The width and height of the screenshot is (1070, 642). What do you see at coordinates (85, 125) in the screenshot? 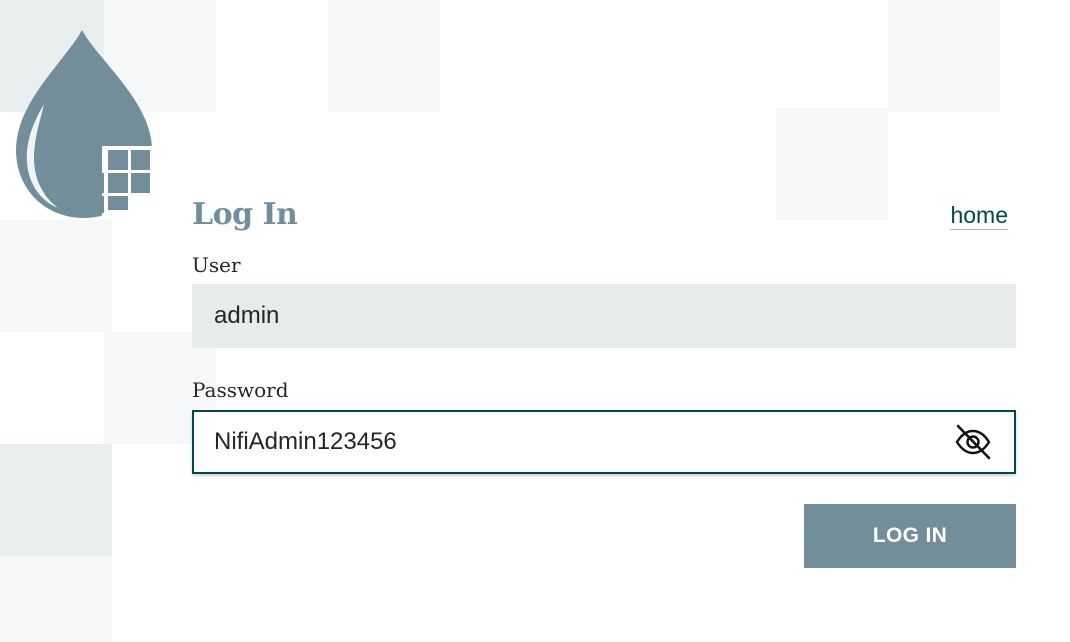
I see `nifi-drop-logo-icon` at bounding box center [85, 125].